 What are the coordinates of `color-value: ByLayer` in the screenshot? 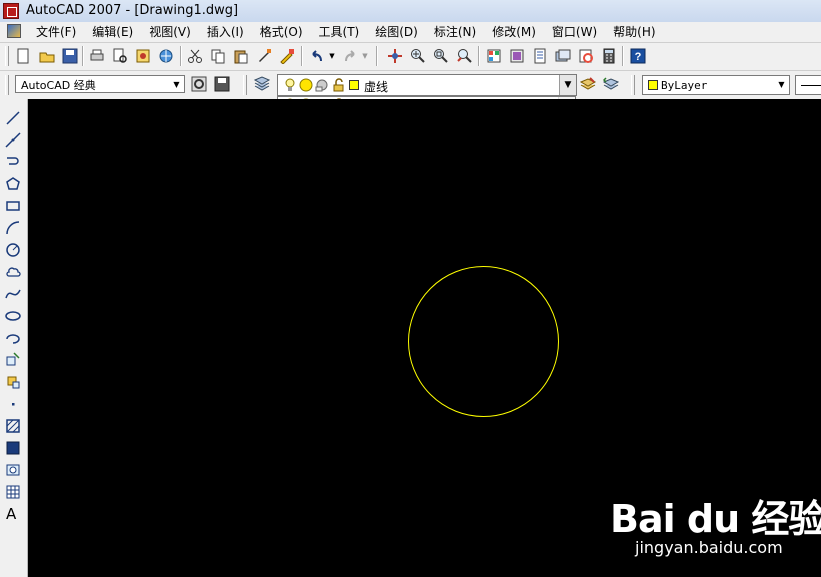 It's located at (684, 85).